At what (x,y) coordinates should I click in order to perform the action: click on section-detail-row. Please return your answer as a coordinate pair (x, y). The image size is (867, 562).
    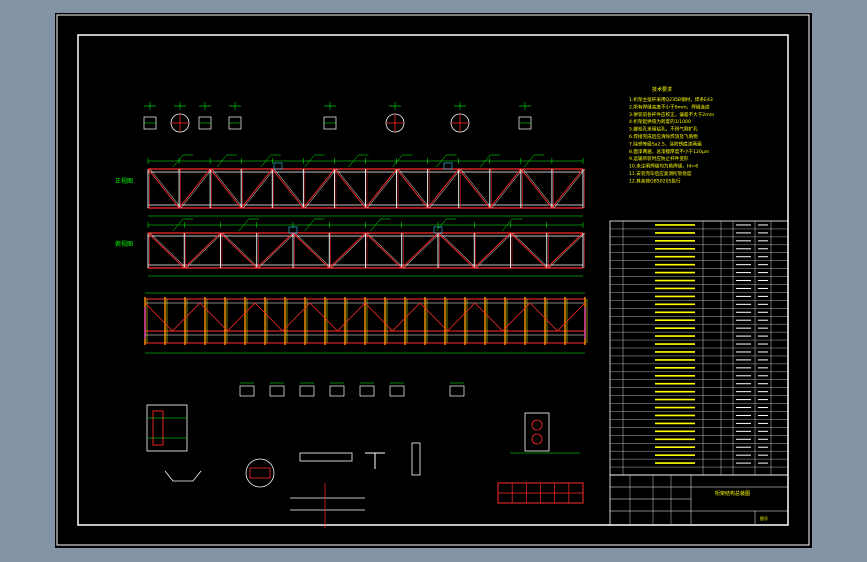
    Looking at the image, I should click on (337, 117).